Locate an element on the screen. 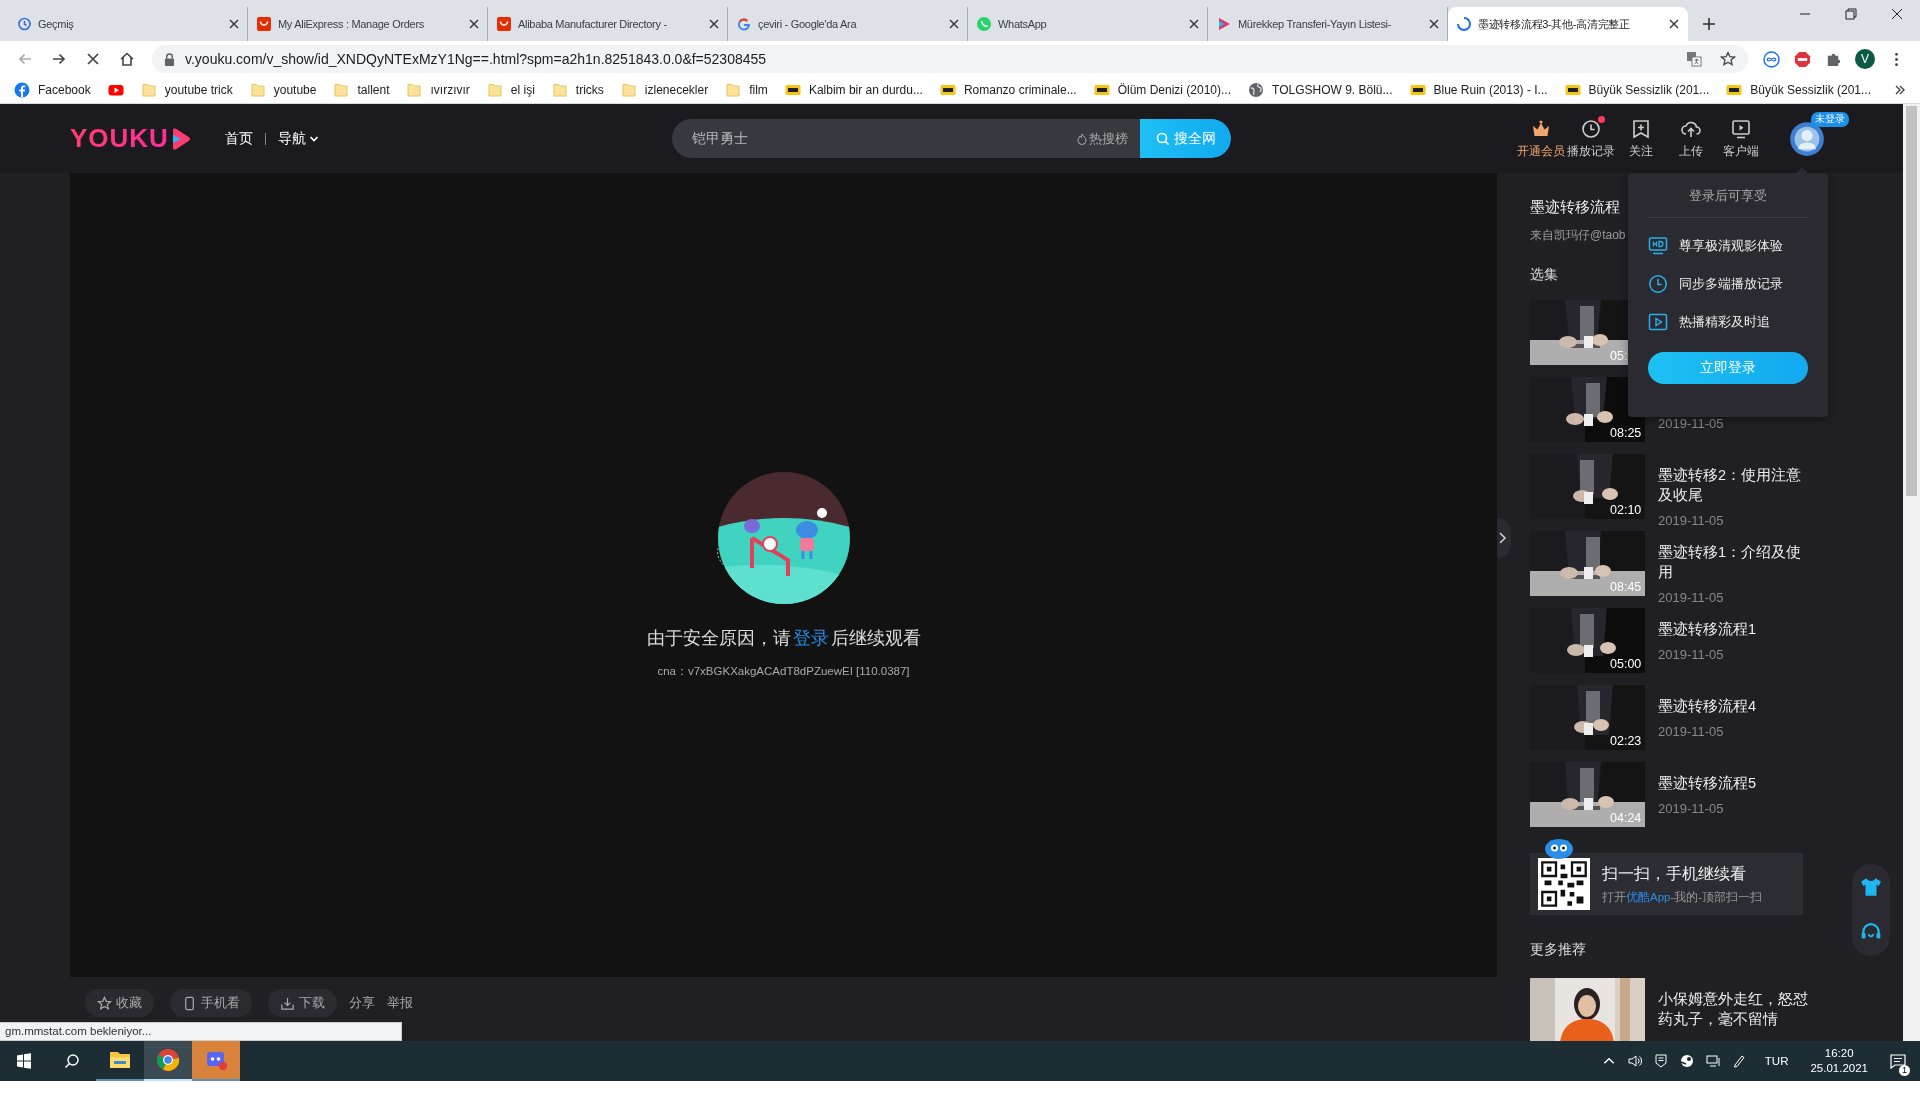  action-button: 下载 is located at coordinates (302, 1003).